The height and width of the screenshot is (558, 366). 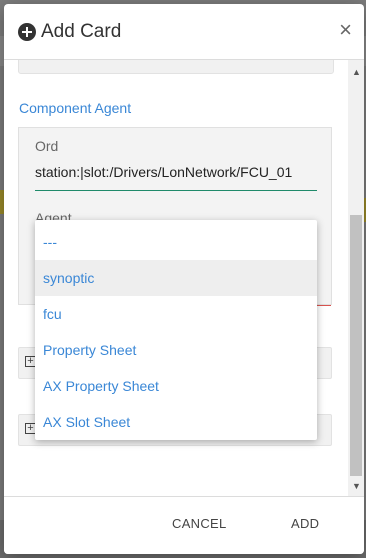 What do you see at coordinates (47, 146) in the screenshot?
I see `ord-label: Ord` at bounding box center [47, 146].